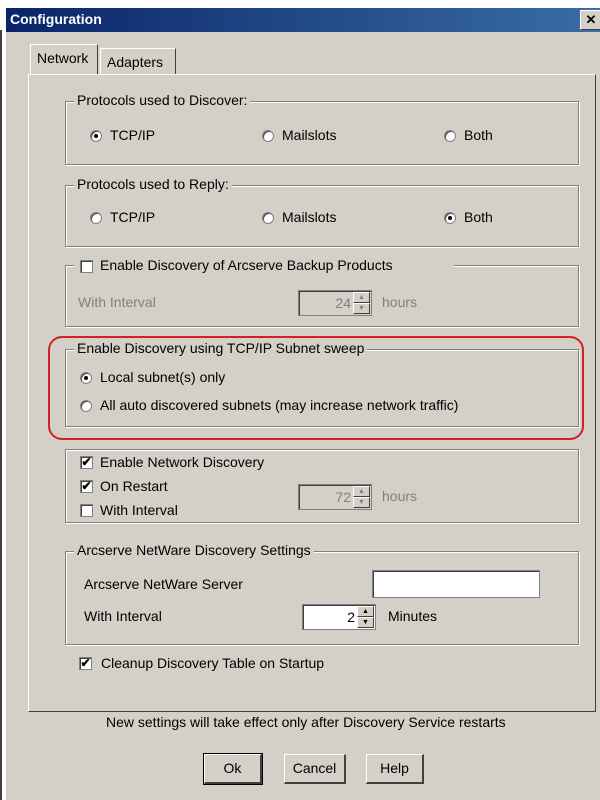 Image resolution: width=600 pixels, height=800 pixels. I want to click on reply-mailslots-label: Mailslots, so click(309, 217).